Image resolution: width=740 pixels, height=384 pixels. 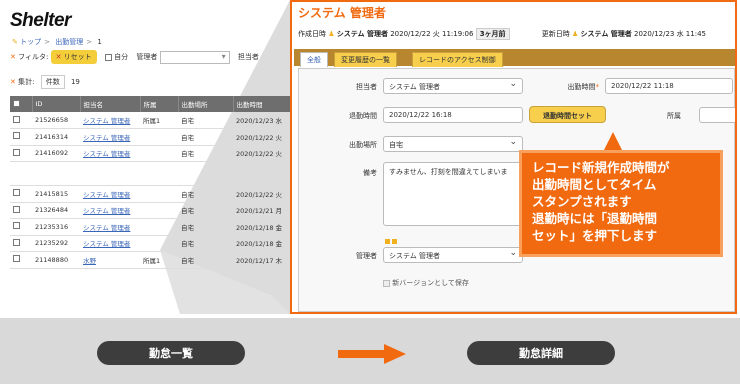 What do you see at coordinates (262, 210) in the screenshot?
I see `cell-checkin: 2020/12/21 月` at bounding box center [262, 210].